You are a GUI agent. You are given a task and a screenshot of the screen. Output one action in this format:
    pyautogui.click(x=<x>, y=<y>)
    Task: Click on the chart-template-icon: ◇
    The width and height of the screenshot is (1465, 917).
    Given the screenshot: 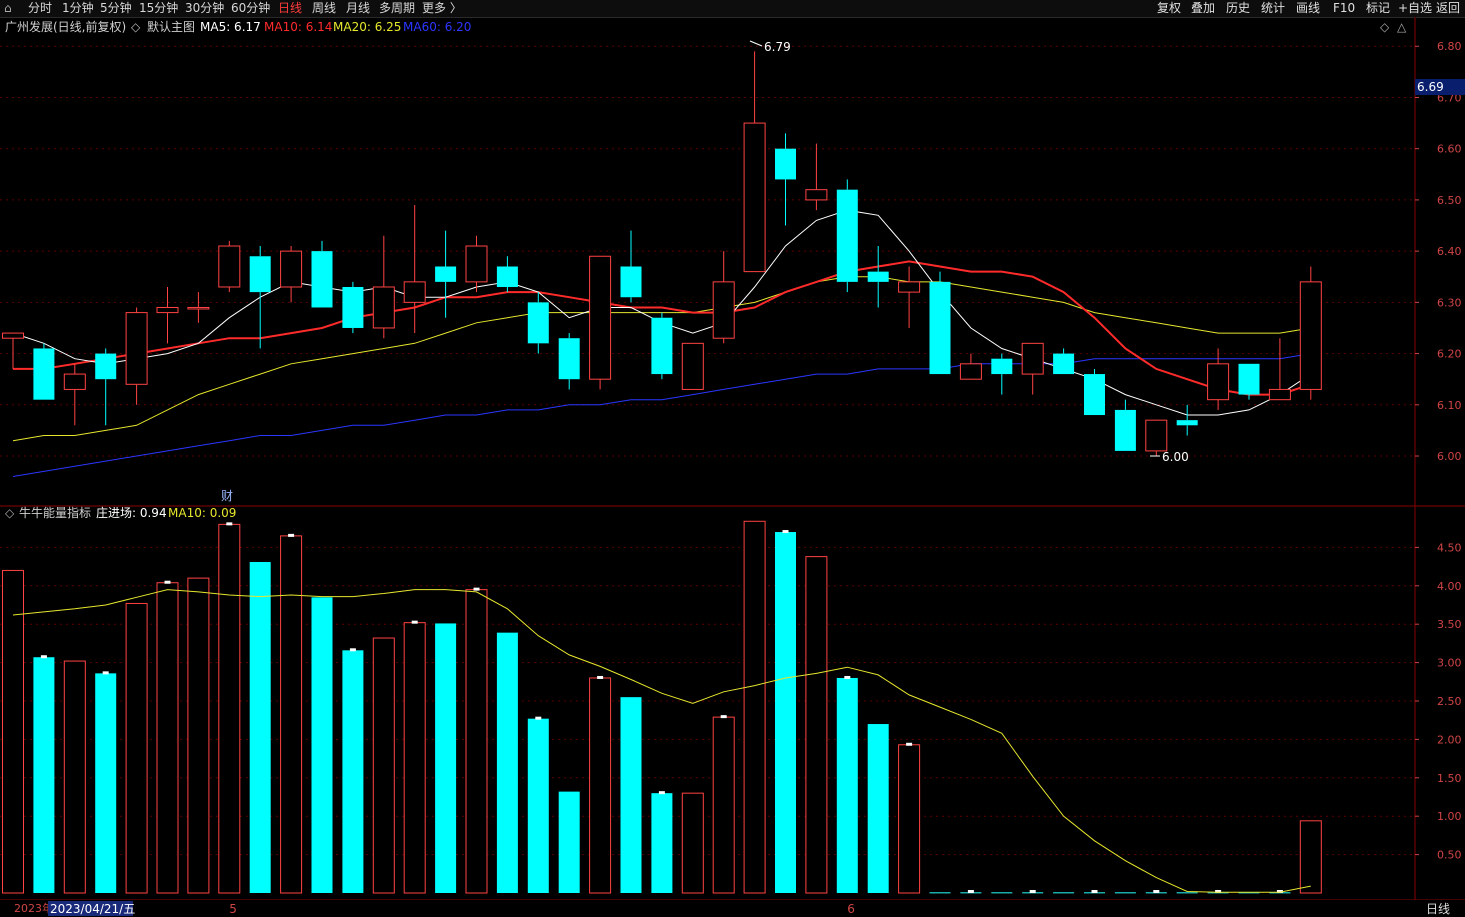 What is the action you would take?
    pyautogui.click(x=136, y=27)
    